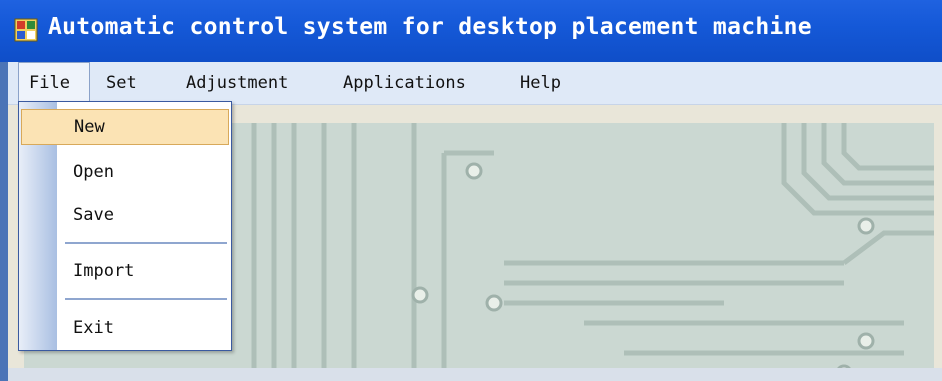 This screenshot has height=381, width=942. I want to click on menu-adjustment: Adjustment, so click(237, 83).